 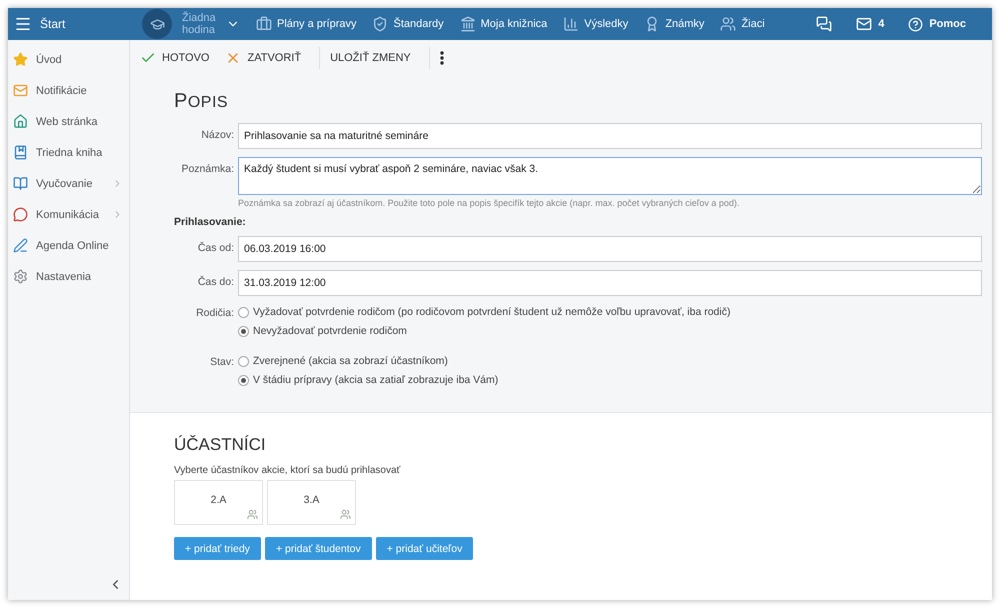 What do you see at coordinates (68, 121) in the screenshot?
I see `sidebar-item: Web stránka` at bounding box center [68, 121].